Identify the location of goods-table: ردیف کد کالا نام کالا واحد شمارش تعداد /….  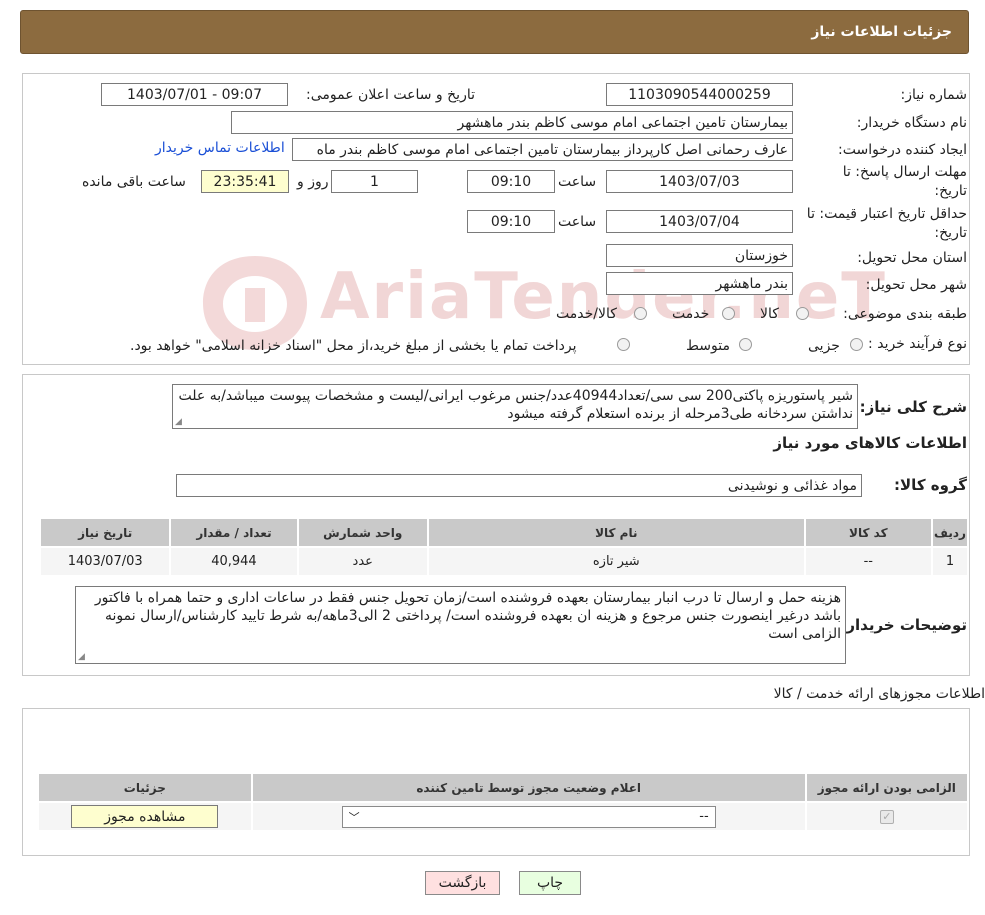
(504, 547).